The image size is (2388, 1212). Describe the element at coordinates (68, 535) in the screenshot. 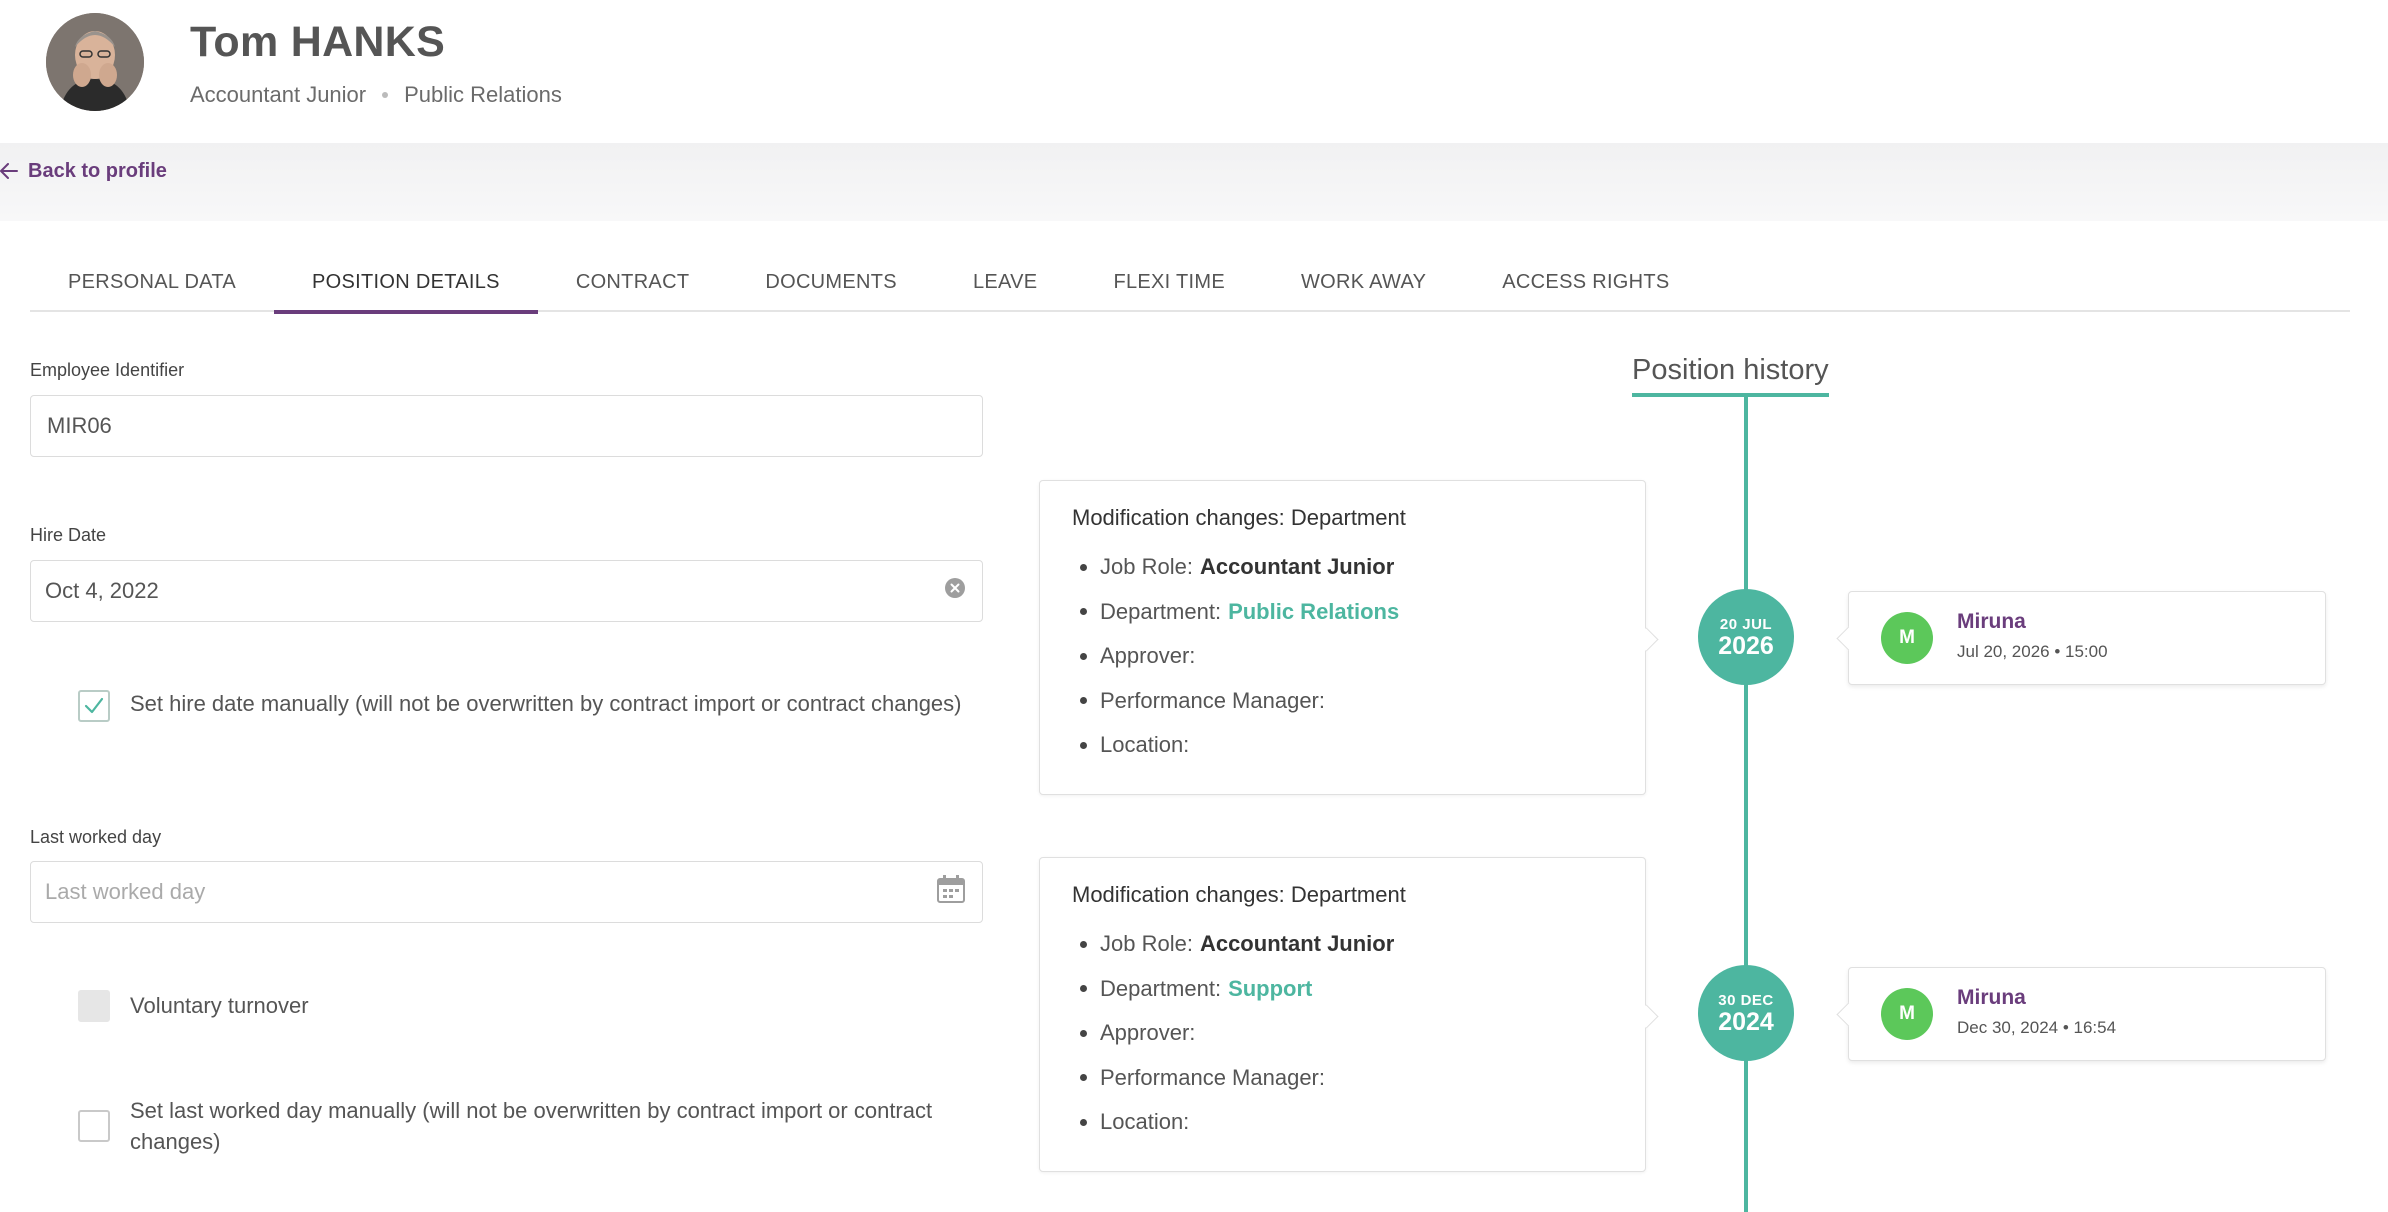

I see `hire-date-label: Hire Date` at that location.